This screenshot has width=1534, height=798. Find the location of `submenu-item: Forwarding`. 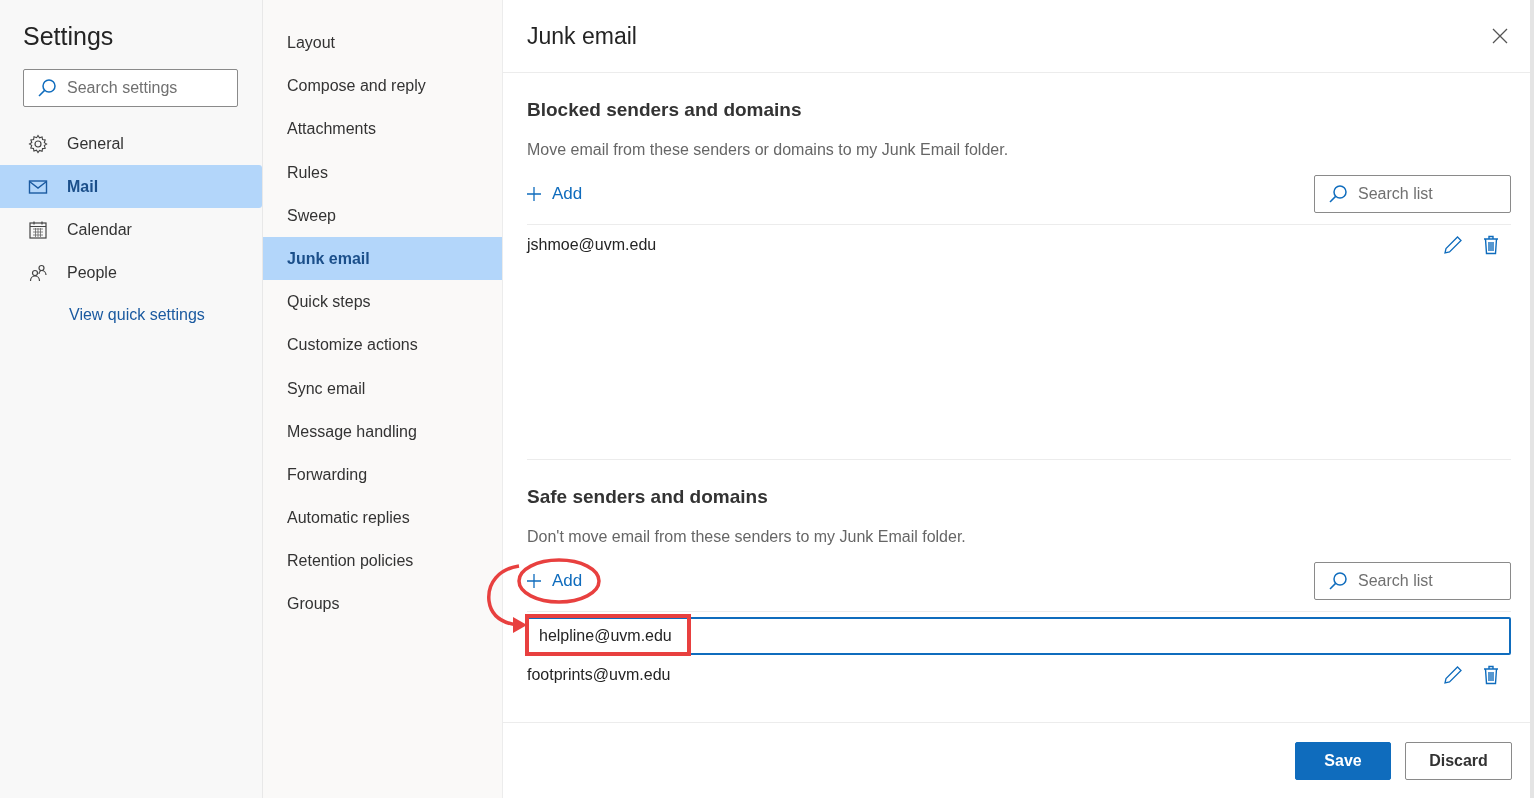

submenu-item: Forwarding is located at coordinates (382, 474).